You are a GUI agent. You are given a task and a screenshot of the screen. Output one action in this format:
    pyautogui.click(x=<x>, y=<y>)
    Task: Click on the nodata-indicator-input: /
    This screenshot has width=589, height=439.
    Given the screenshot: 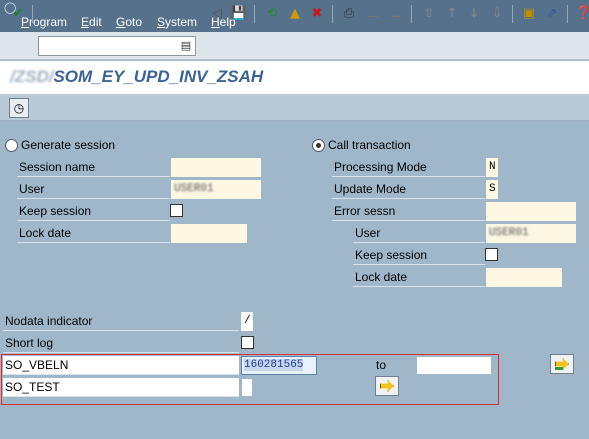 What is the action you would take?
    pyautogui.click(x=247, y=321)
    